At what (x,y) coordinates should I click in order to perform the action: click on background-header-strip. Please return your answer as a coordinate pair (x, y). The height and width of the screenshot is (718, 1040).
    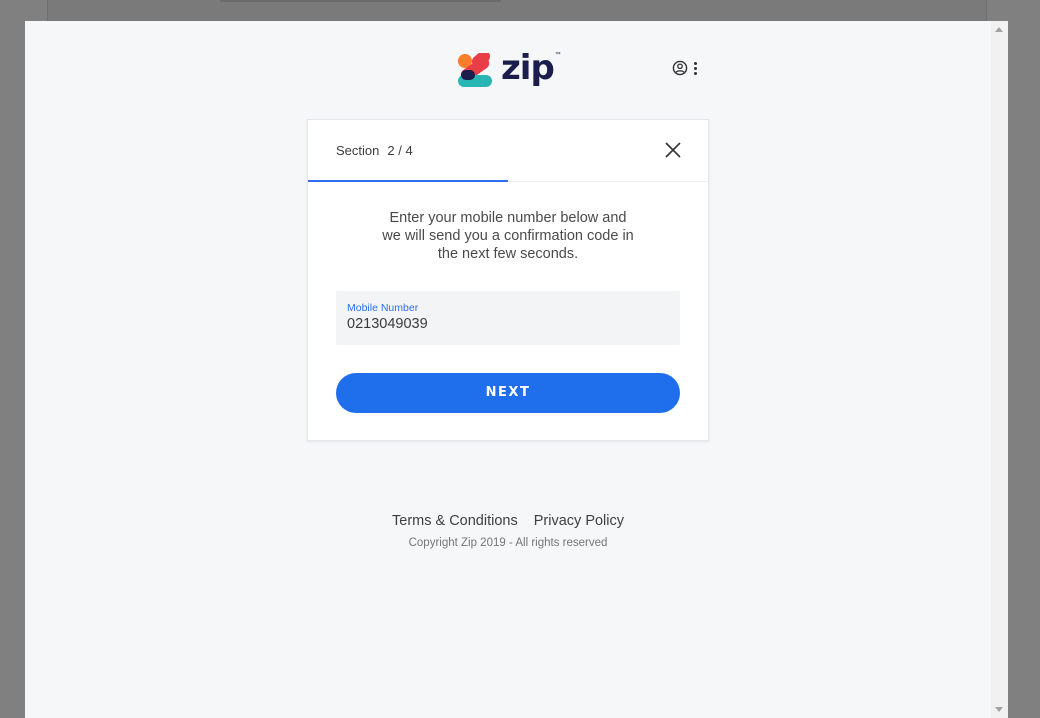
    Looking at the image, I should click on (360, 1).